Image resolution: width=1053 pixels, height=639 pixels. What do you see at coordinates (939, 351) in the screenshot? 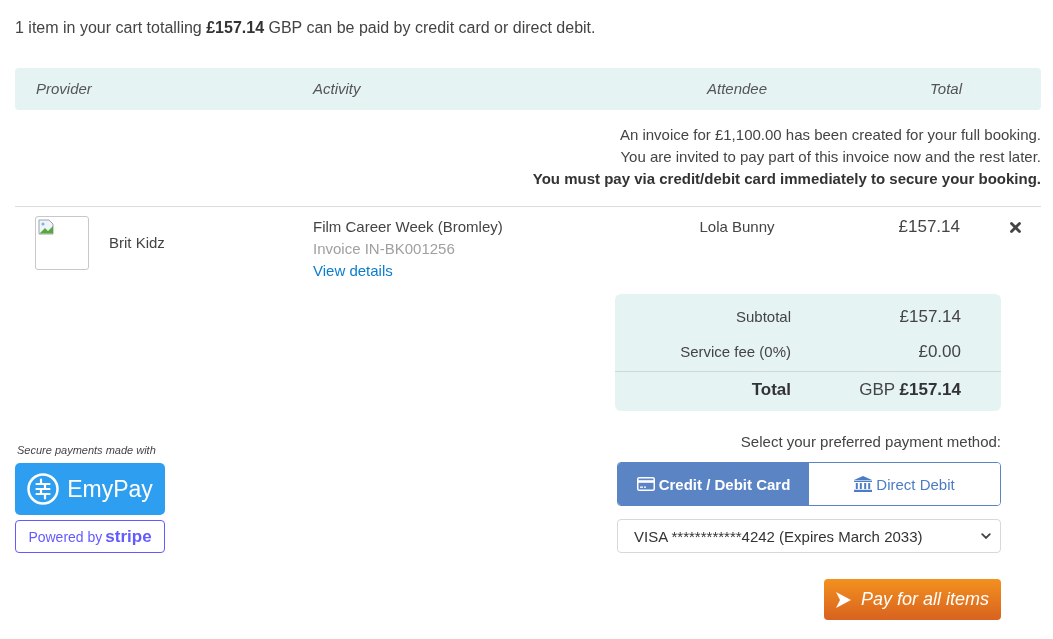
I see `summary-value: £0.00` at bounding box center [939, 351].